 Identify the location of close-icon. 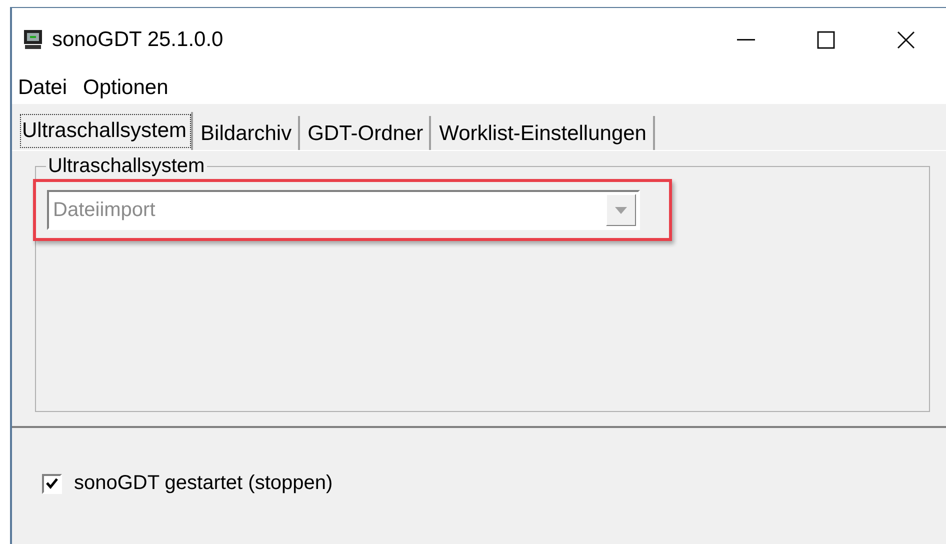
(906, 40).